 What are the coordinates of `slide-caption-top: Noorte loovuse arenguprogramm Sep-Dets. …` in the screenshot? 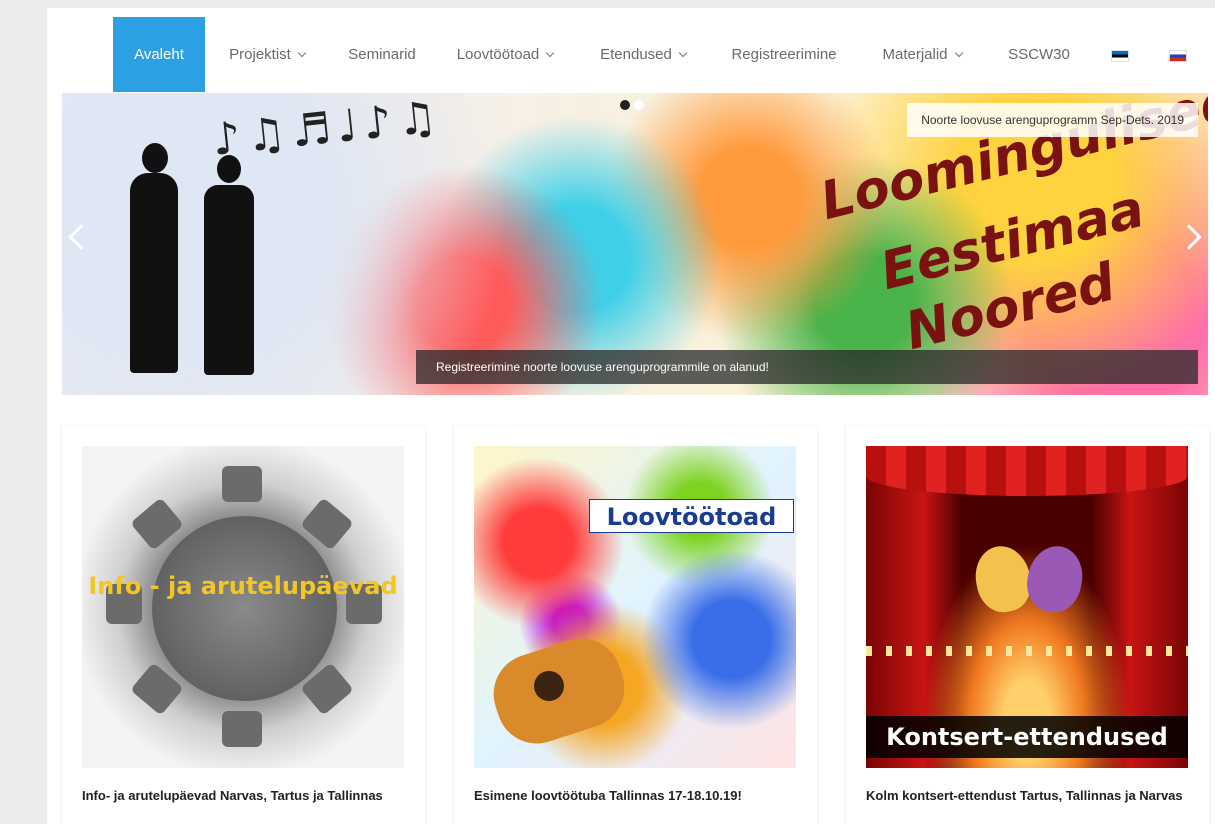 It's located at (1052, 120).